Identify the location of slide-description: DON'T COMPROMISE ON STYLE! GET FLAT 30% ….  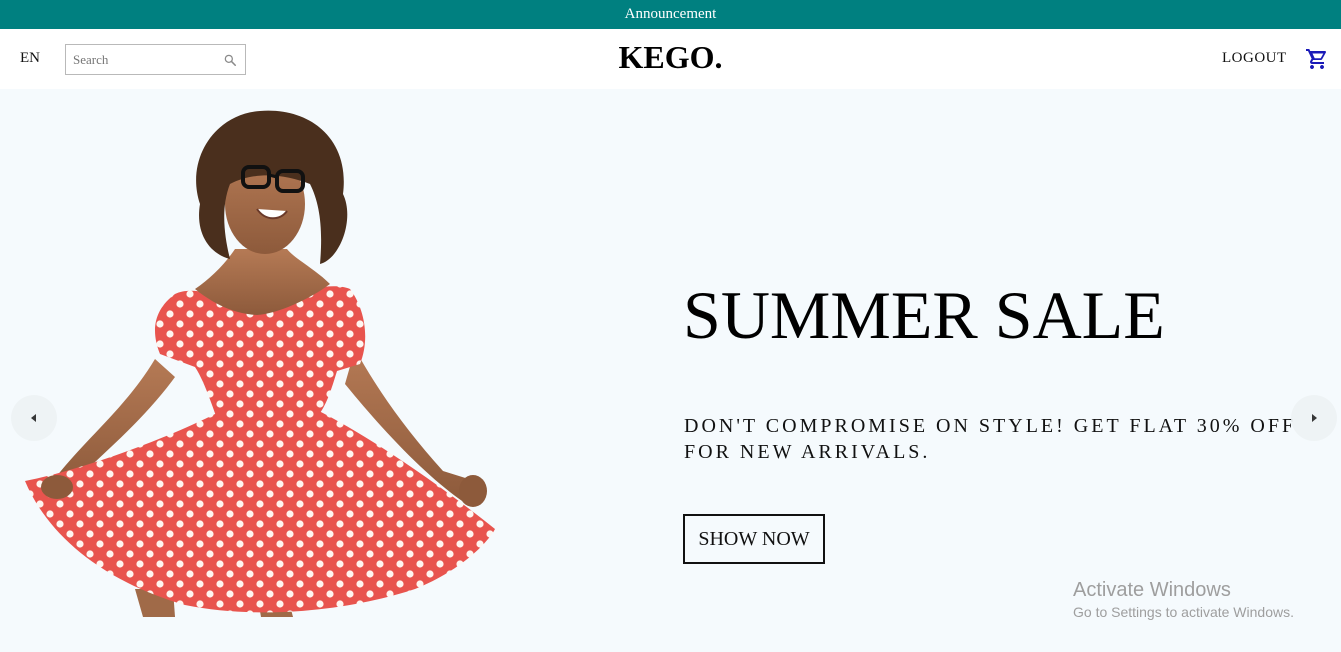
(990, 439).